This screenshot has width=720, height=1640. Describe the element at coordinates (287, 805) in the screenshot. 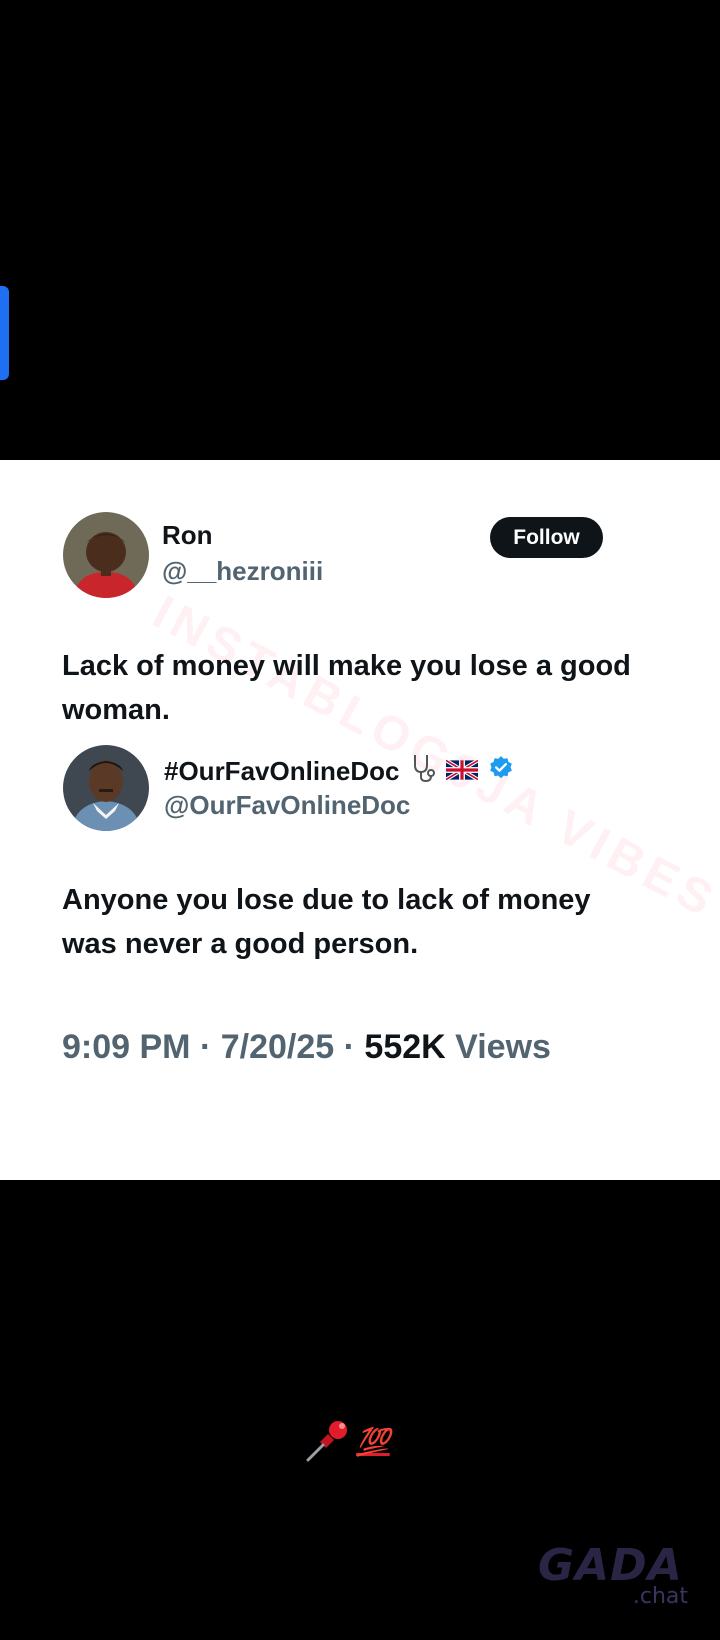

I see `quoted-author-handle: @OurFavOnlineDoc` at that location.